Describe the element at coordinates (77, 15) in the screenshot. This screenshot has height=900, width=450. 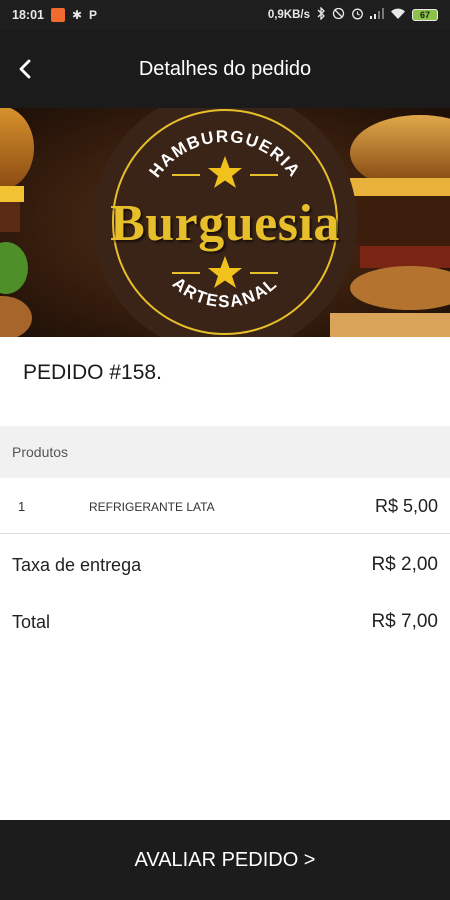
I see `settings-notification-icon: ✱` at that location.